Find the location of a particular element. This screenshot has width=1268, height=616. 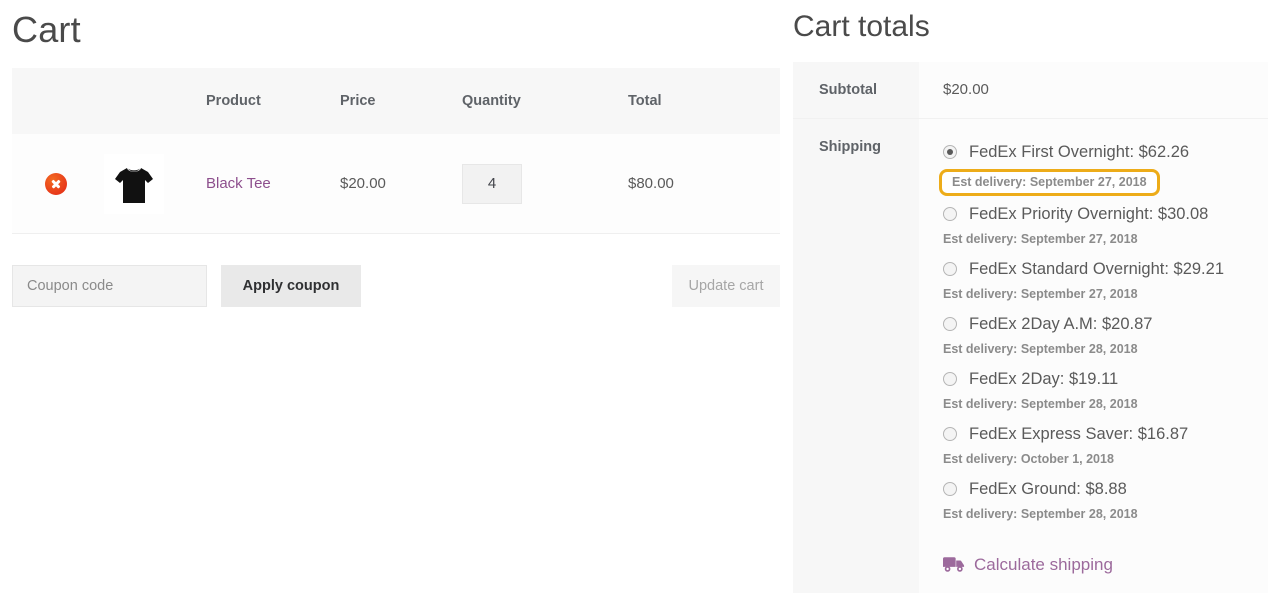

shipping-option-label: FedEx 2Day: $19.11 is located at coordinates (1044, 378).